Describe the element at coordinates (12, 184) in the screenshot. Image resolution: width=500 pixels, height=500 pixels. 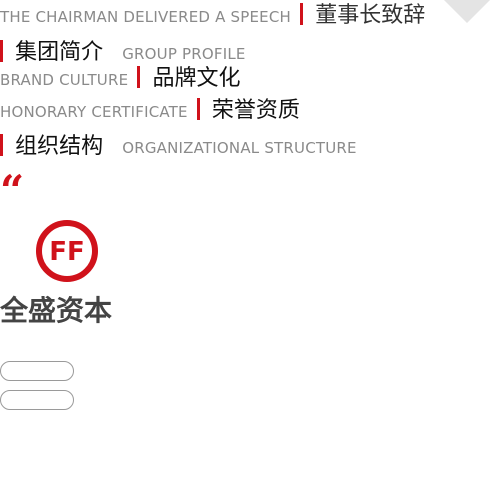
I see `quote-mark-icon: “` at that location.